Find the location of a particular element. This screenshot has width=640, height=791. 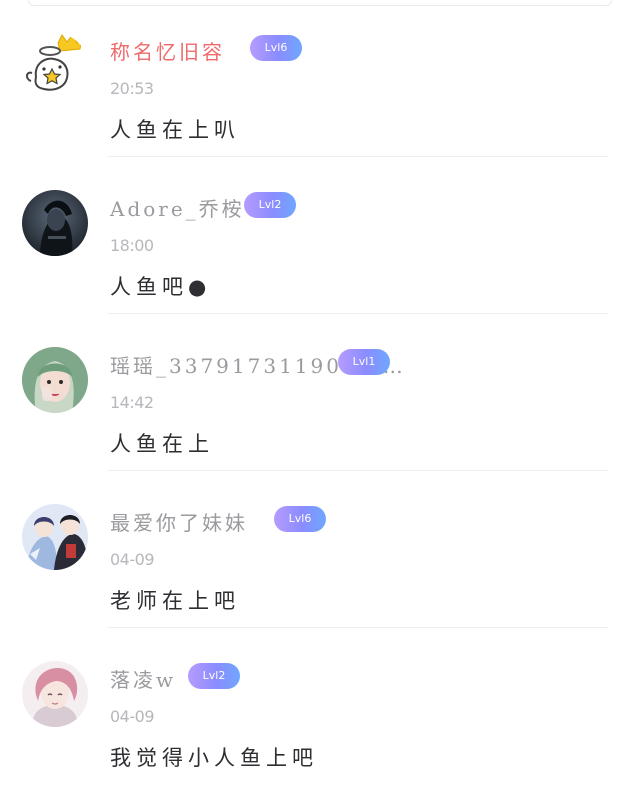

username: 落凌w is located at coordinates (143, 678).